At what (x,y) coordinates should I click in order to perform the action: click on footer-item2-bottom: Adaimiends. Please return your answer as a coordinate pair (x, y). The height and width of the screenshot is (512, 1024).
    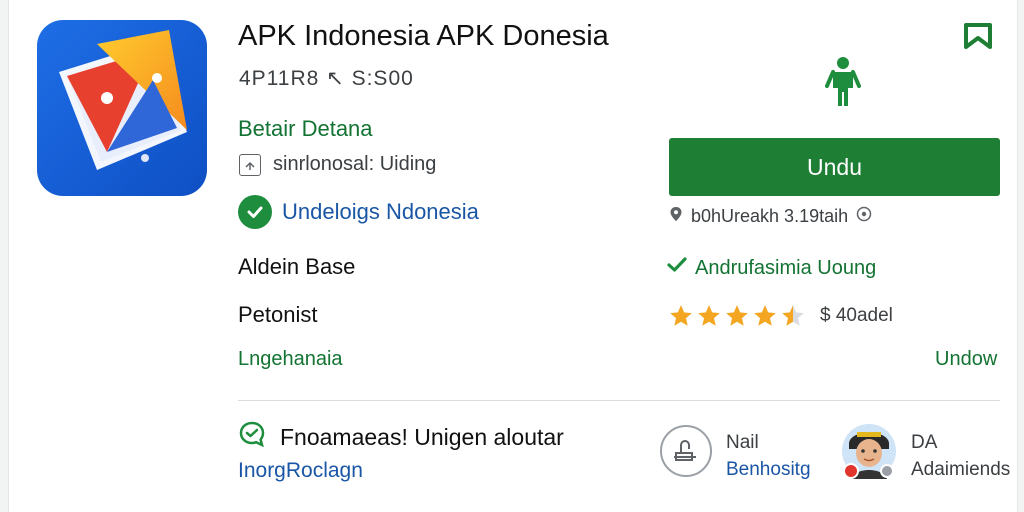
    Looking at the image, I should click on (961, 469).